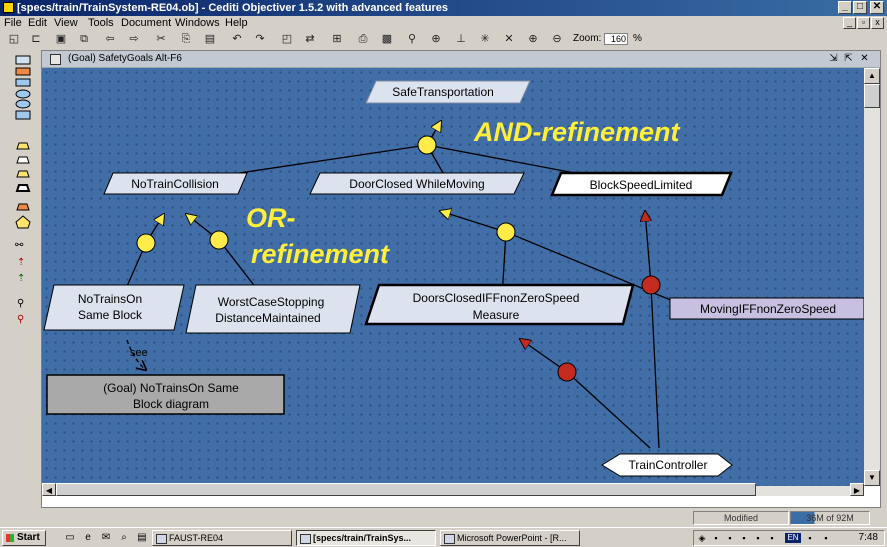 This screenshot has height=547, width=887. I want to click on minimize-button: _, so click(845, 7).